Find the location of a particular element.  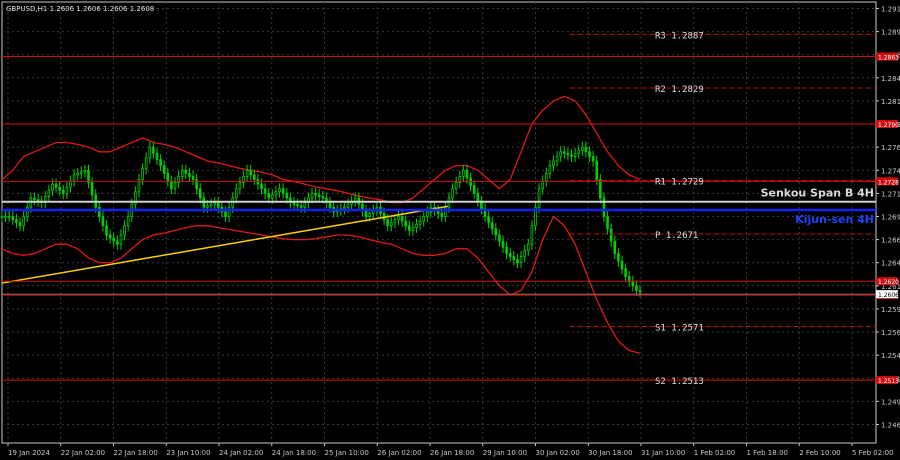

x-tick-label: 1 Feb 02:00 is located at coordinates (714, 453).